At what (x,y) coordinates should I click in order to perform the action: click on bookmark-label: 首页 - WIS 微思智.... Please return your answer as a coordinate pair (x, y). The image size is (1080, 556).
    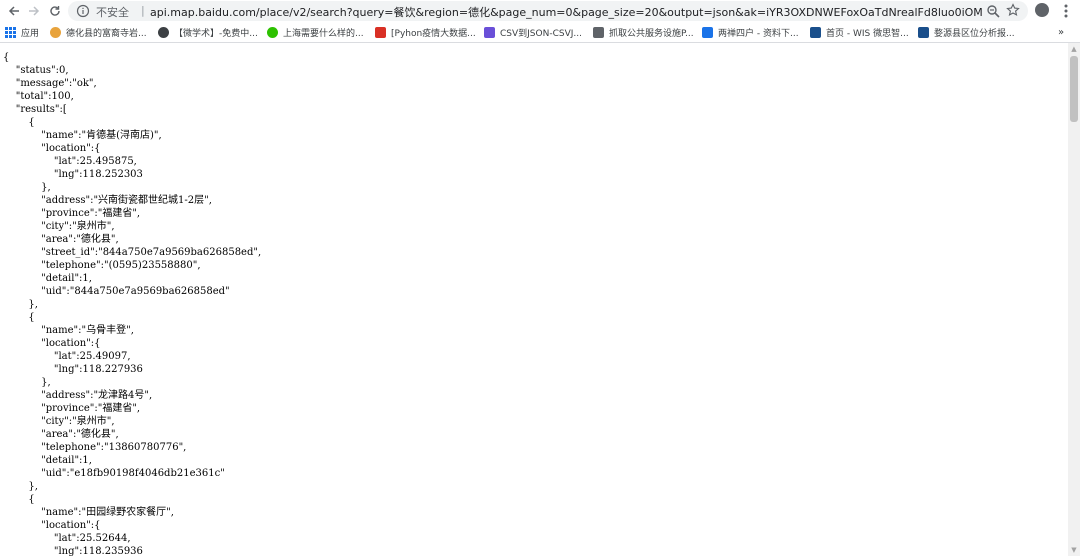
    Looking at the image, I should click on (867, 33).